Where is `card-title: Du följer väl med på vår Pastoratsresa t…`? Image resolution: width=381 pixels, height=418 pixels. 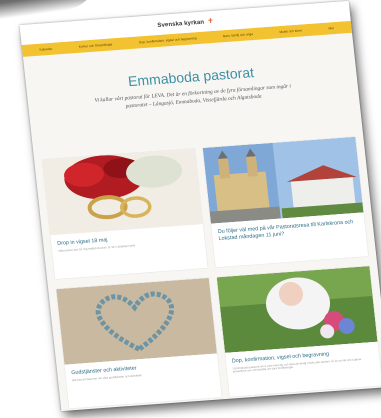
card-title: Du följer väl med på vår Pastoratsresa t… is located at coordinates (285, 230).